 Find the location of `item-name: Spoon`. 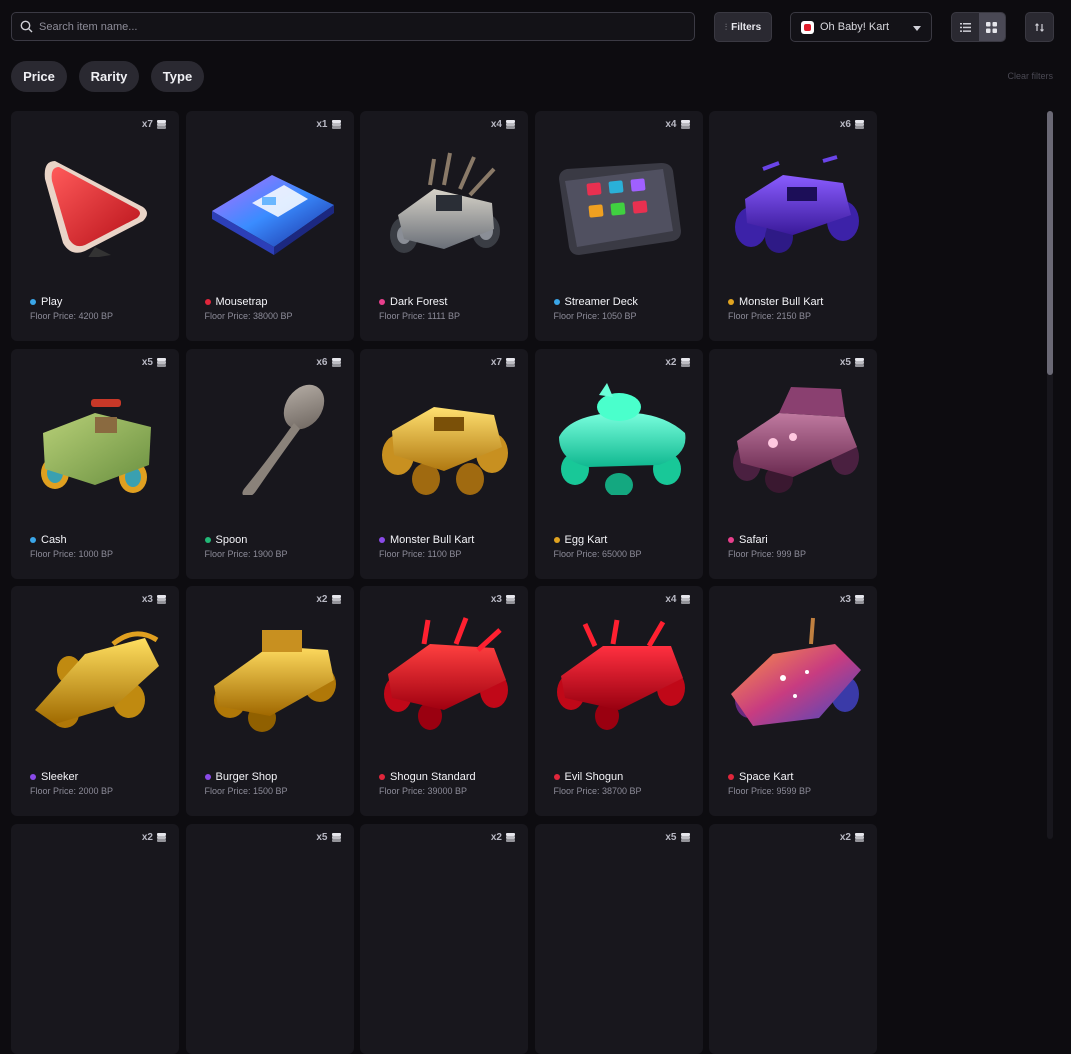

item-name: Spoon is located at coordinates (231, 539).